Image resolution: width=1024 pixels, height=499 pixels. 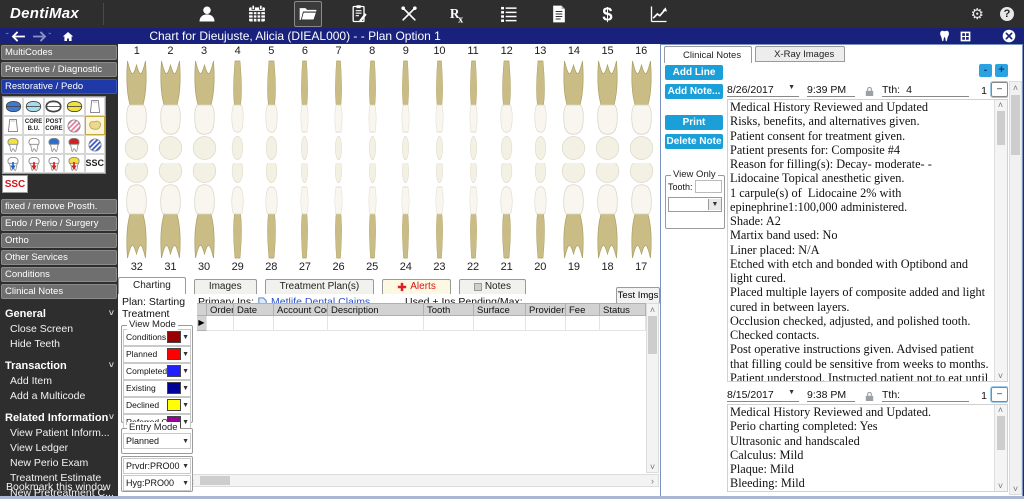 What do you see at coordinates (59, 328) in the screenshot?
I see `sidebar-item-close-screen: Close Screen` at bounding box center [59, 328].